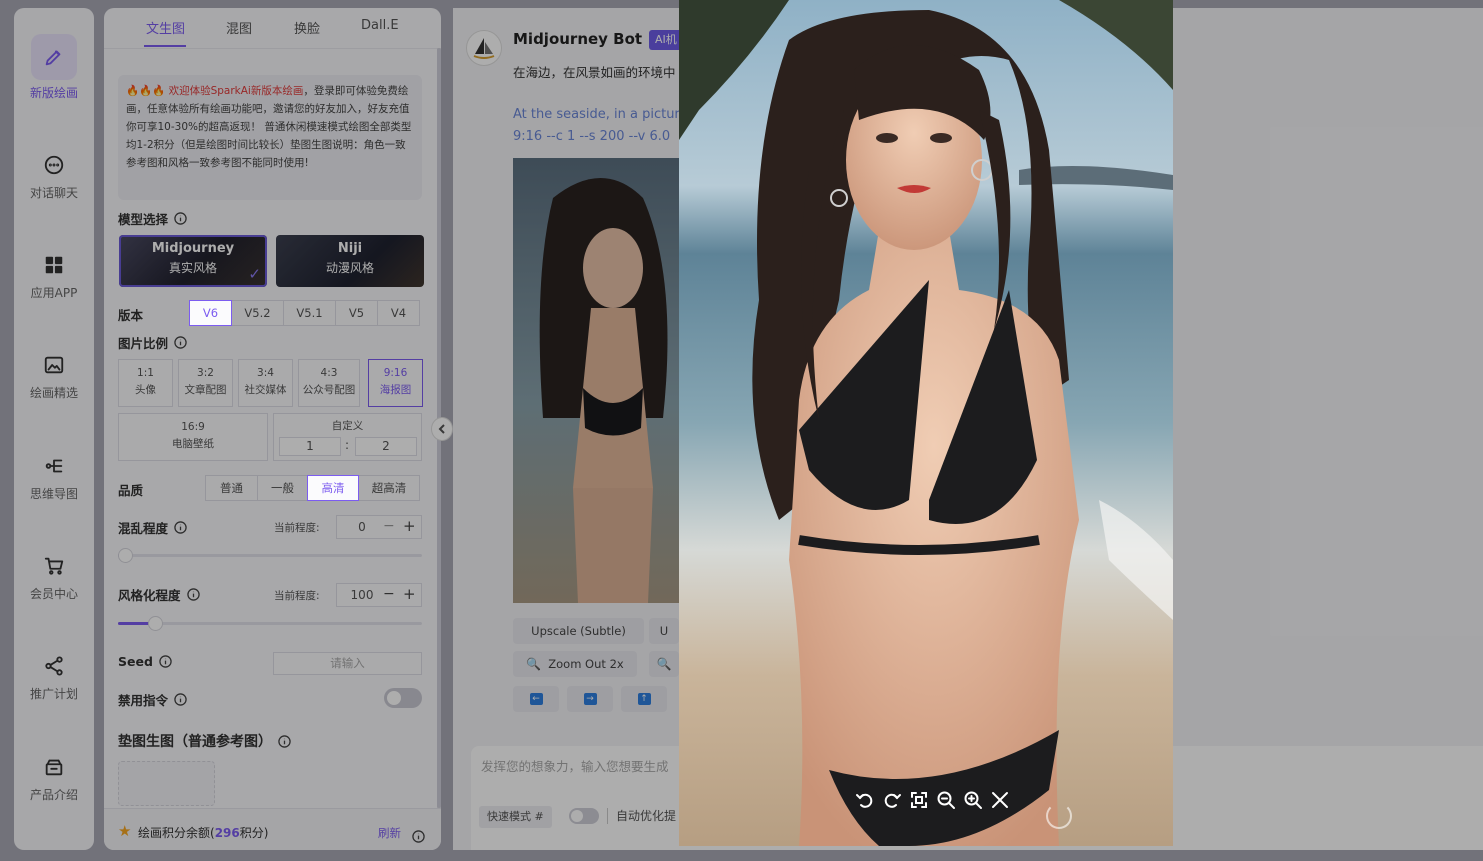  What do you see at coordinates (395, 383) in the screenshot?
I see `ratio-9-16: 9:16 海报图` at bounding box center [395, 383].